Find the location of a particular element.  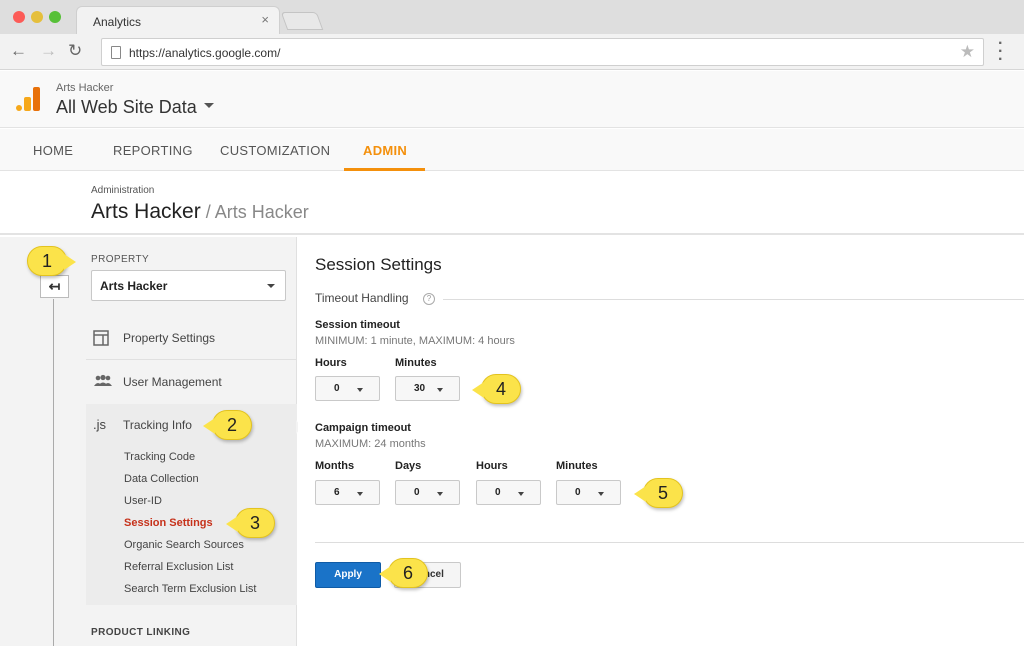

breadcrumb: Administration is located at coordinates (122, 190).